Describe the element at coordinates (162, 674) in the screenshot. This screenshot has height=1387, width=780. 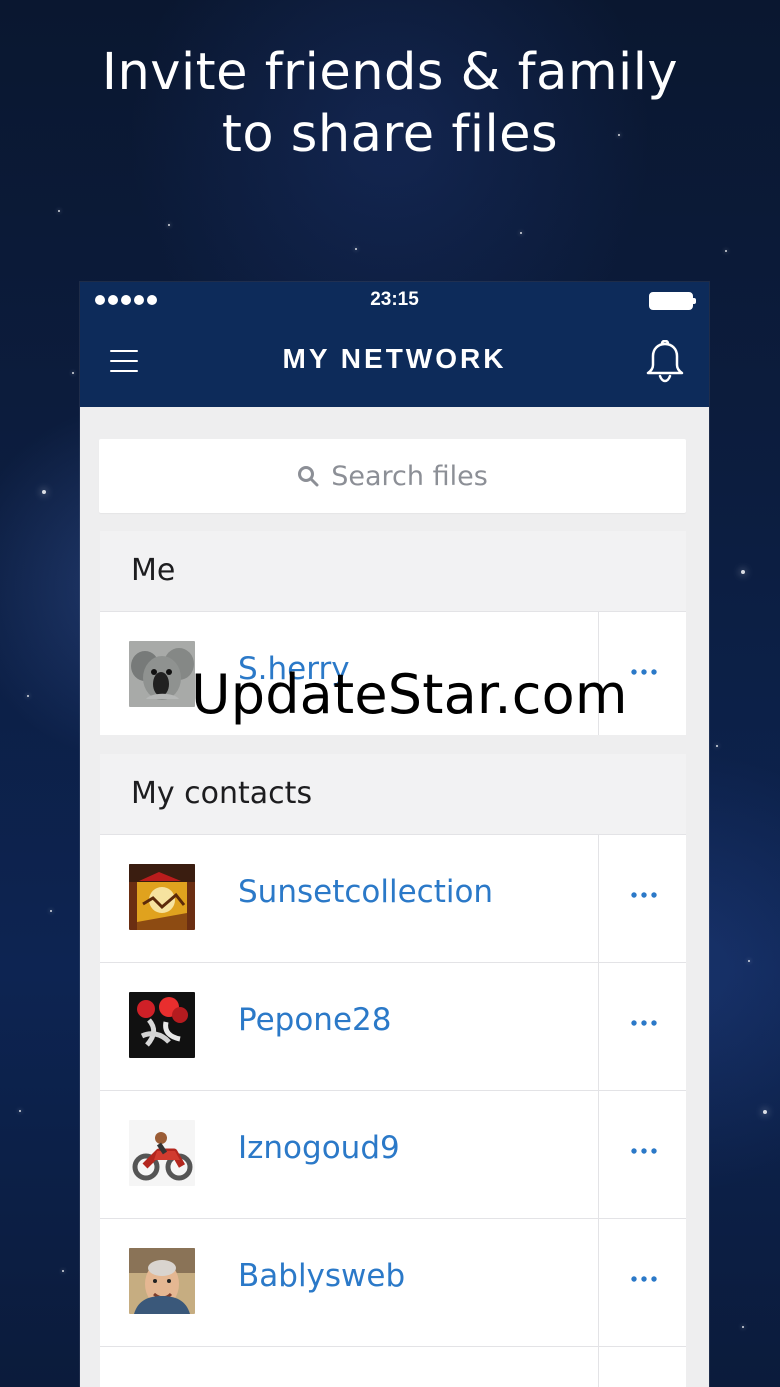
I see `koala-avatar` at that location.